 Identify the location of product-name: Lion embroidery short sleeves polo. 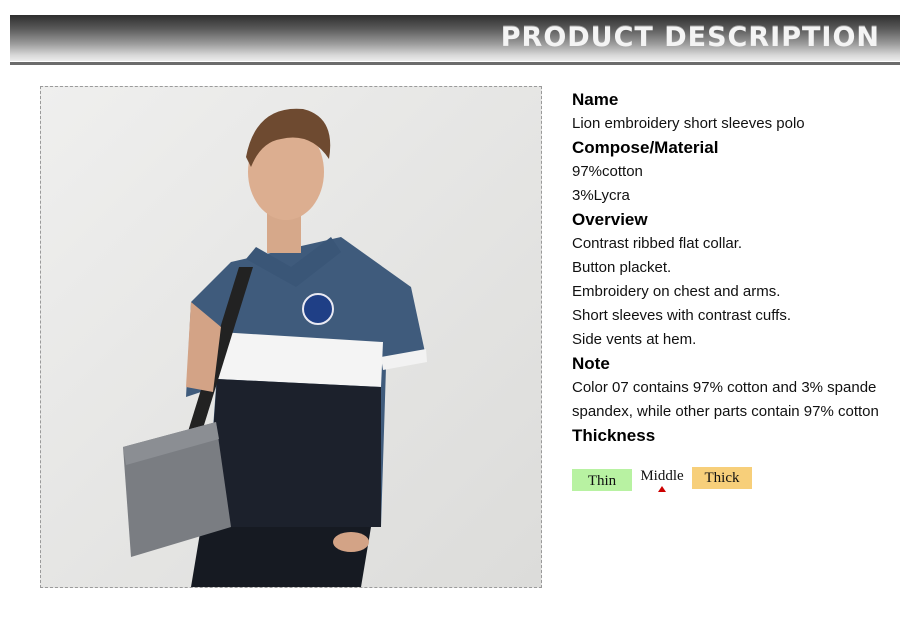
(688, 123).